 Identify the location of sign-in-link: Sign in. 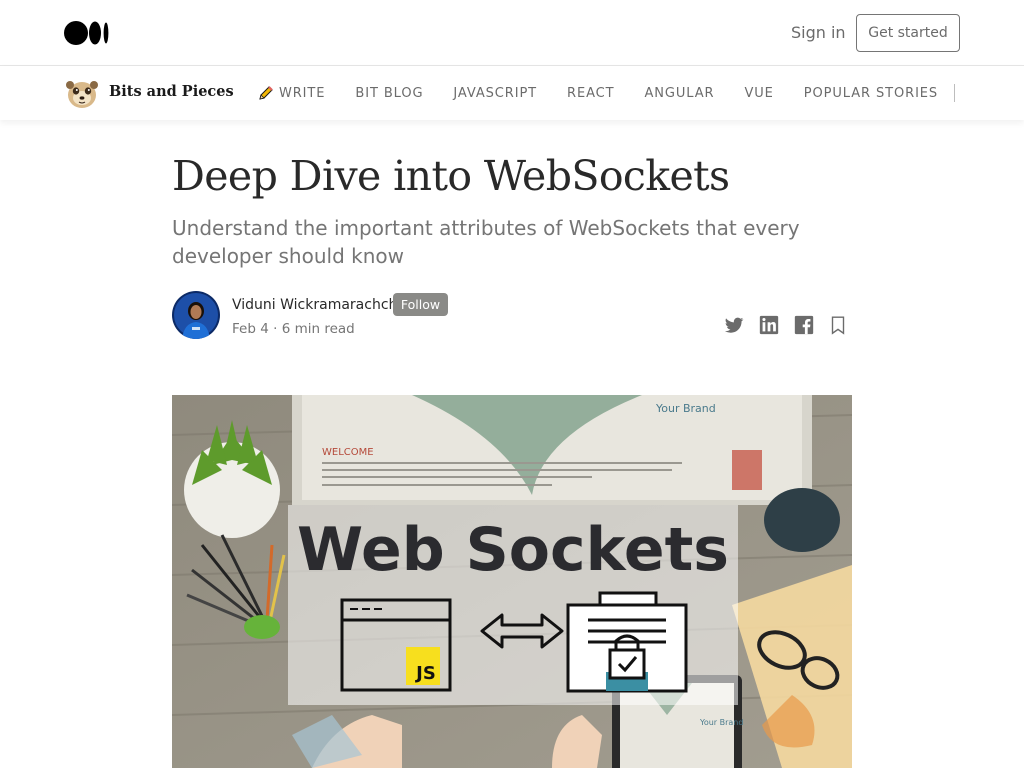
(818, 32).